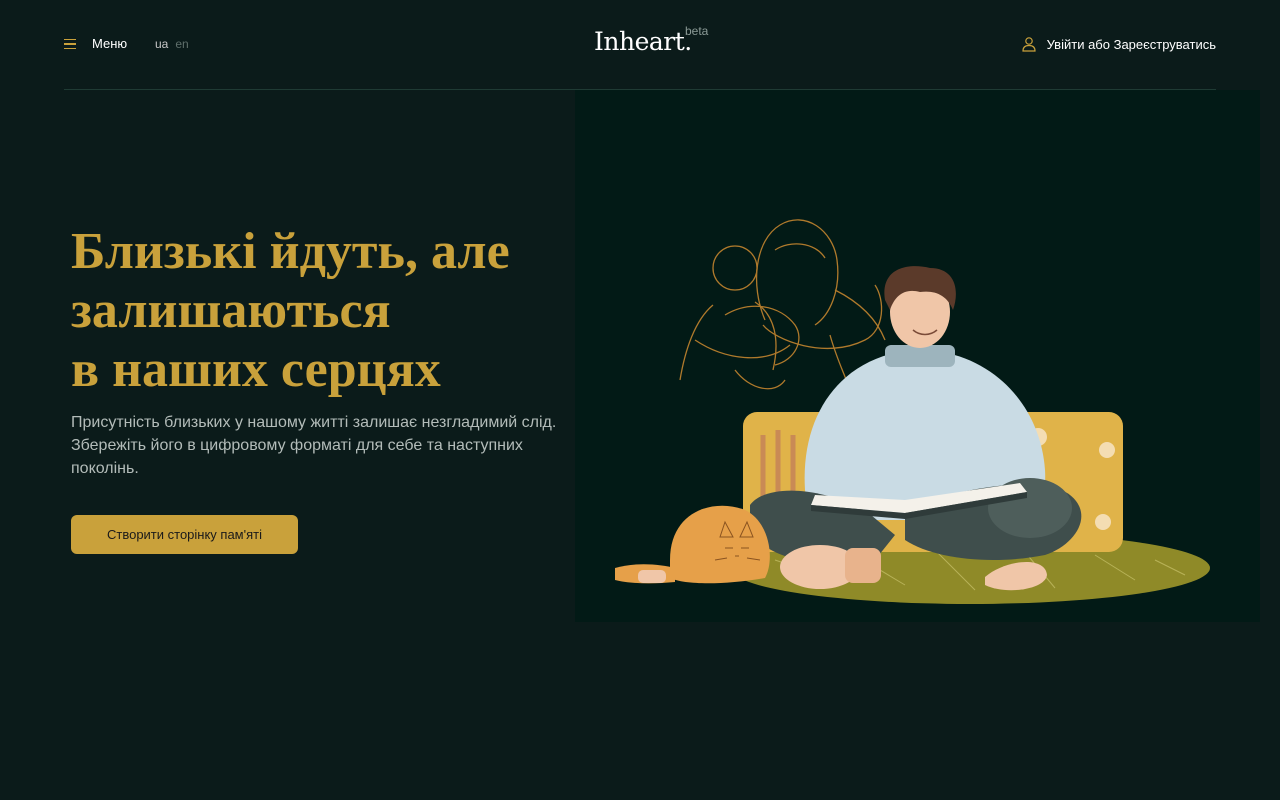 This screenshot has width=1280, height=800. I want to click on memory-family-outline, so click(782, 305).